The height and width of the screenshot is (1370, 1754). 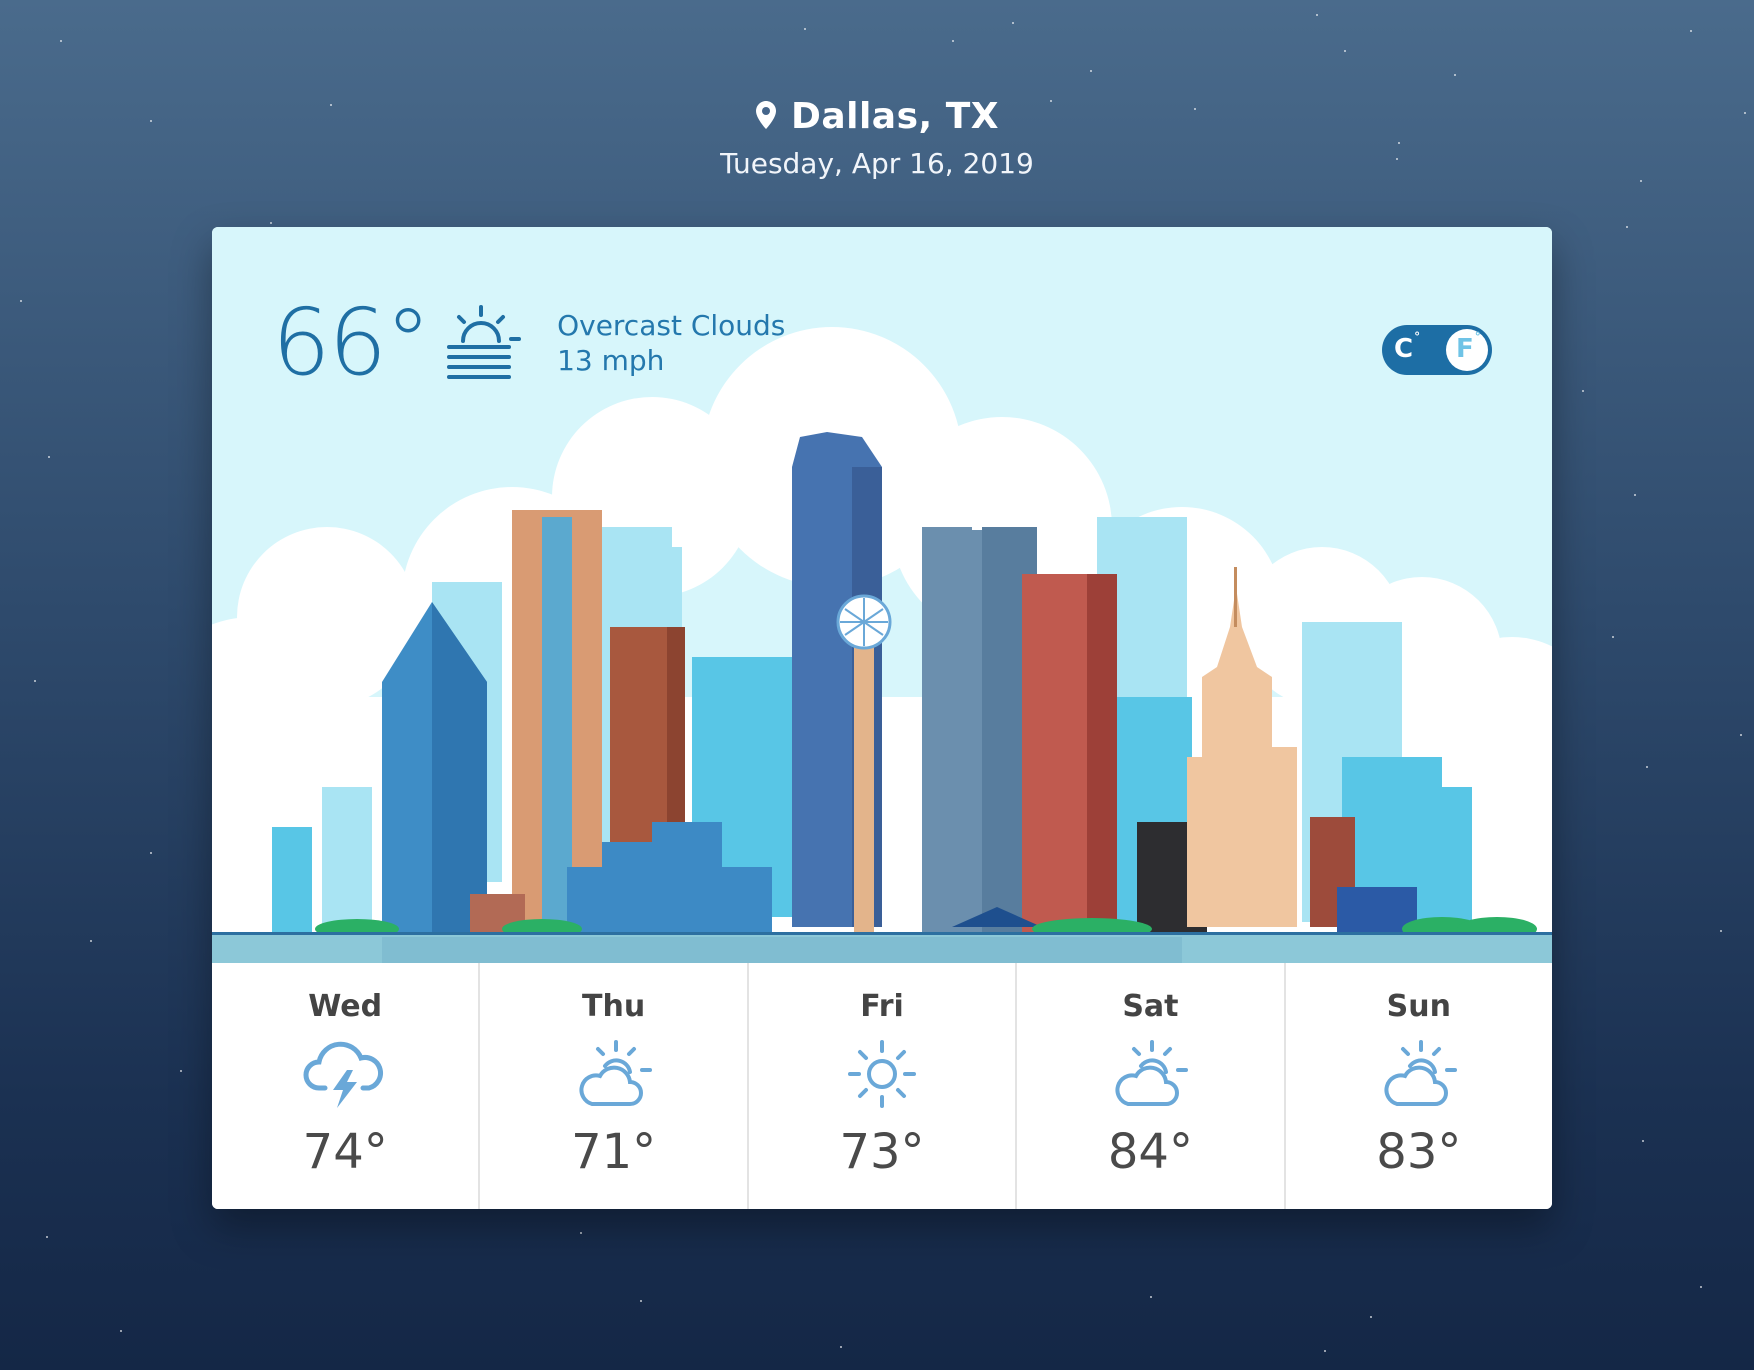 I want to click on forecast-temperature: 71°, so click(x=614, y=1152).